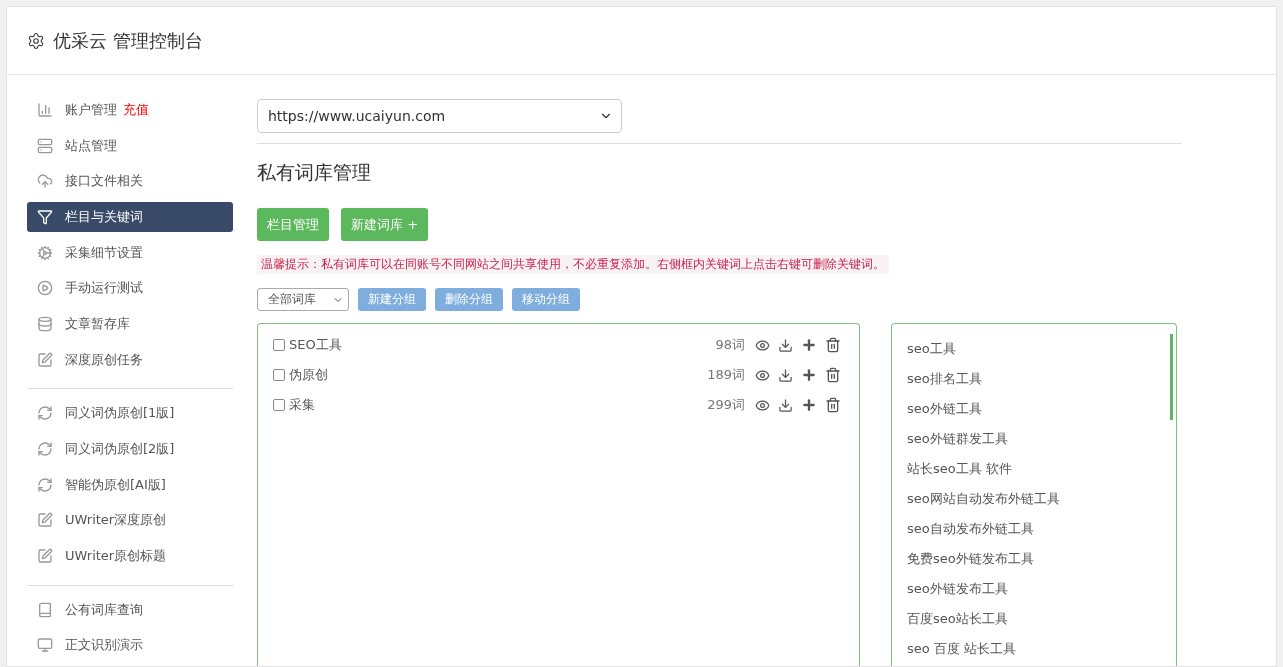  Describe the element at coordinates (45, 323) in the screenshot. I see `database-icon` at that location.